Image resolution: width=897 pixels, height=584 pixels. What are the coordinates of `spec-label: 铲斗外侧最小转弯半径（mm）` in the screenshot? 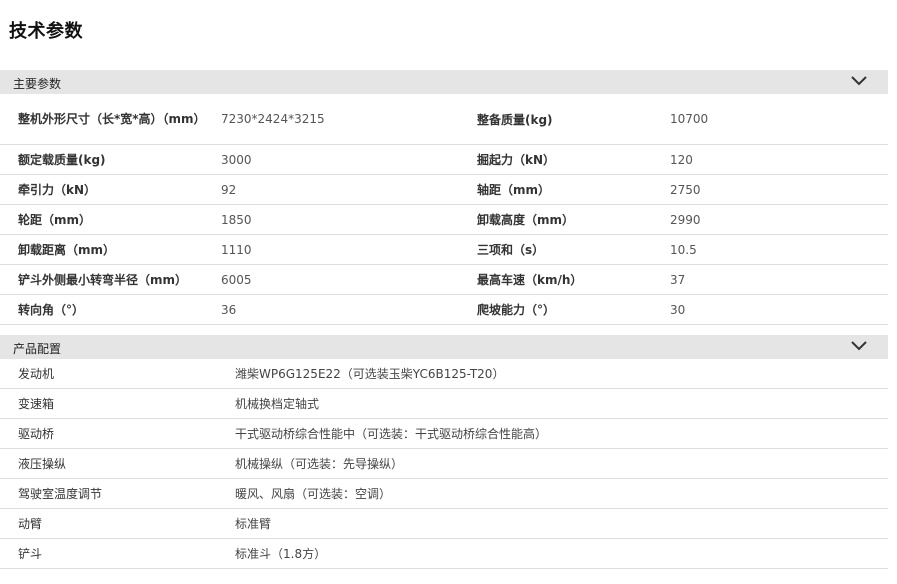 It's located at (108, 279).